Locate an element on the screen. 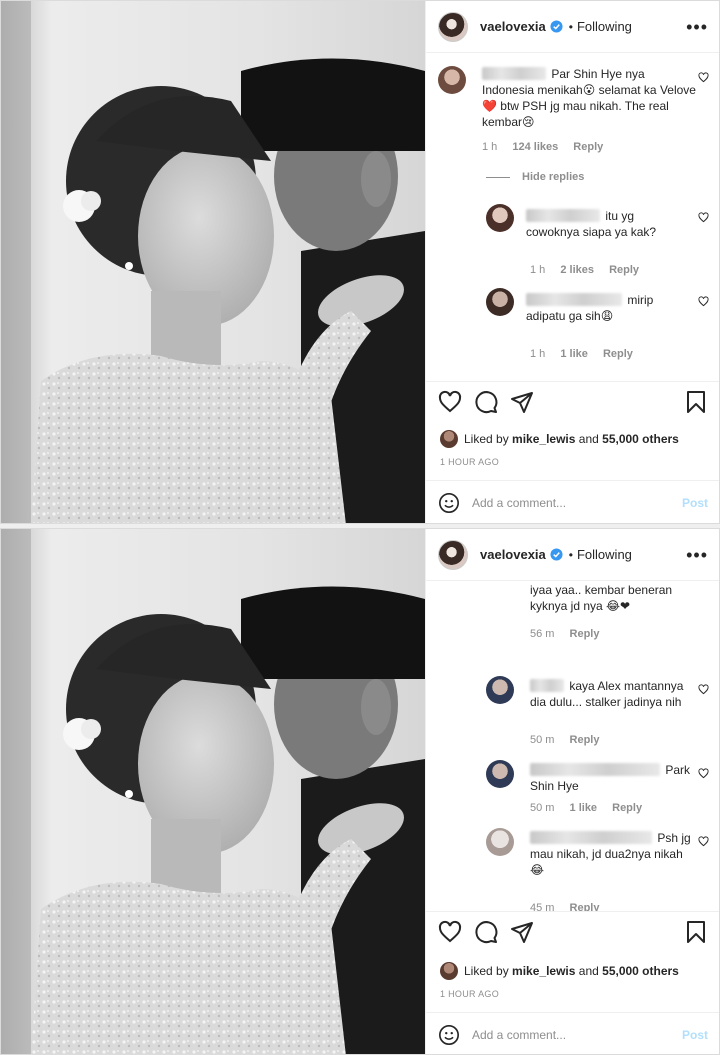  comment-meta: 50 m 1 like Reply is located at coordinates (592, 808).